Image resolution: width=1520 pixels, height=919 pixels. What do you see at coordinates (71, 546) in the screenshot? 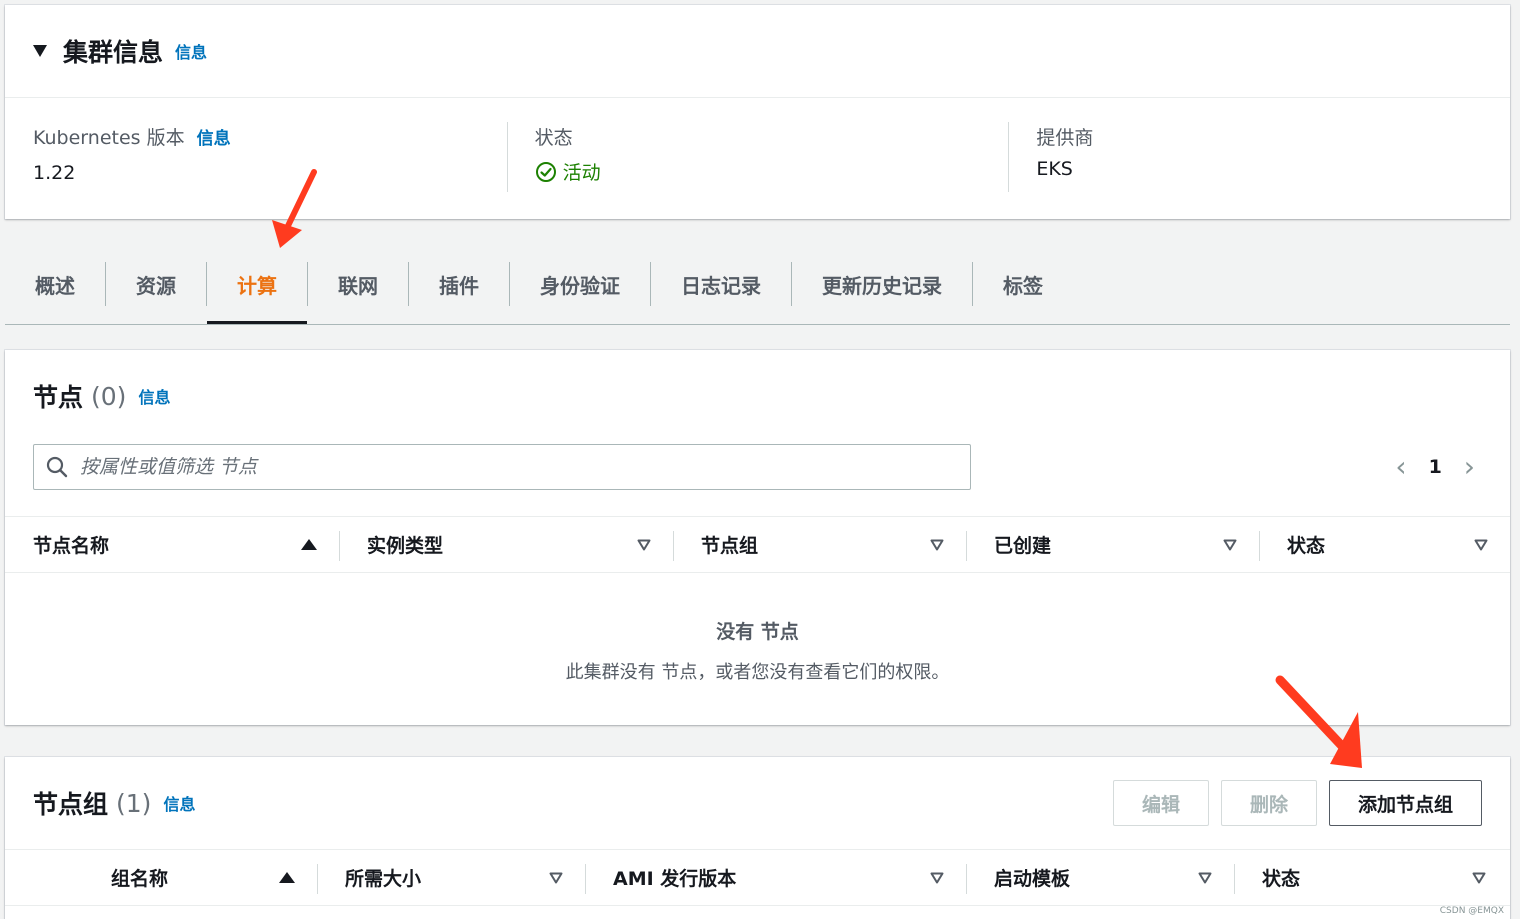
I see `column-header-label: 节点名称` at bounding box center [71, 546].